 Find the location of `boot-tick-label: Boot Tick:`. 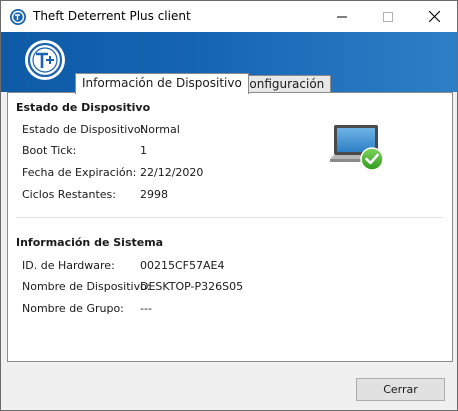

boot-tick-label: Boot Tick: is located at coordinates (49, 150).